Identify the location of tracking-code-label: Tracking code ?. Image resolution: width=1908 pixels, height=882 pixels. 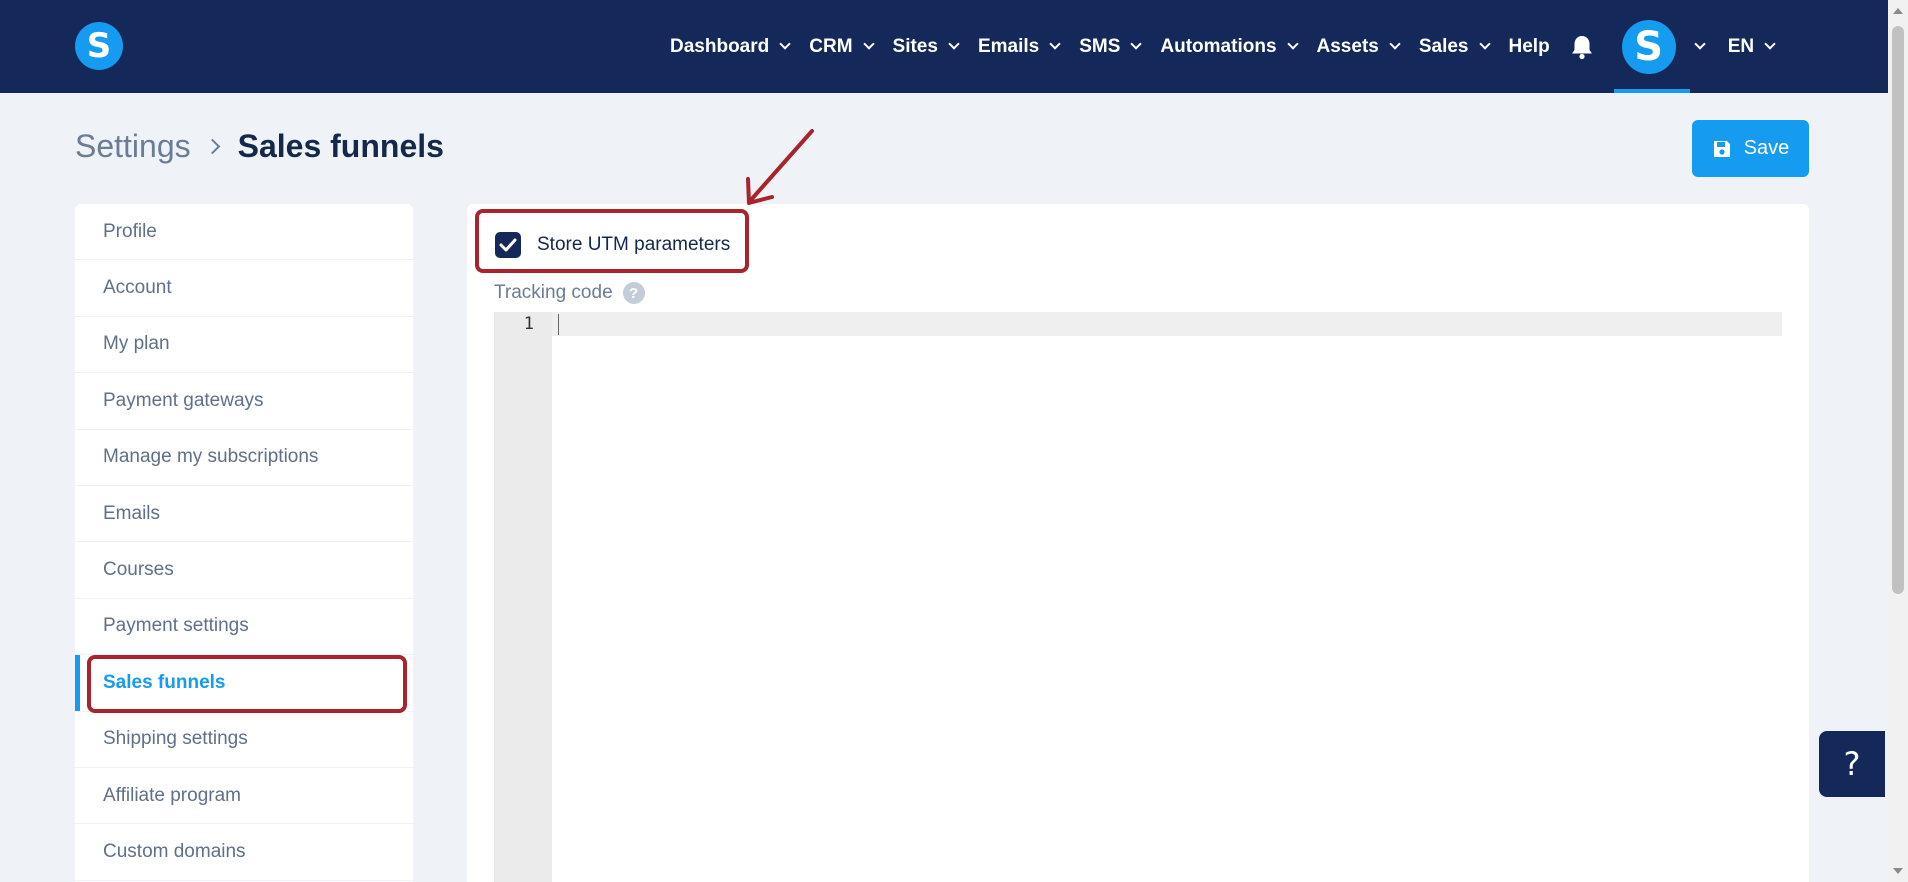
(569, 293).